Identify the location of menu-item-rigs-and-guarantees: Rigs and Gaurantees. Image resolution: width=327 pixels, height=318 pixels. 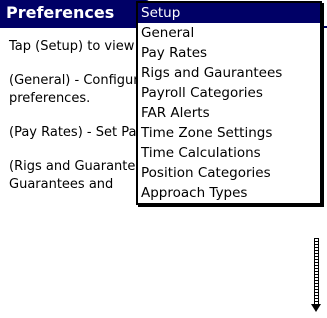
(229, 73).